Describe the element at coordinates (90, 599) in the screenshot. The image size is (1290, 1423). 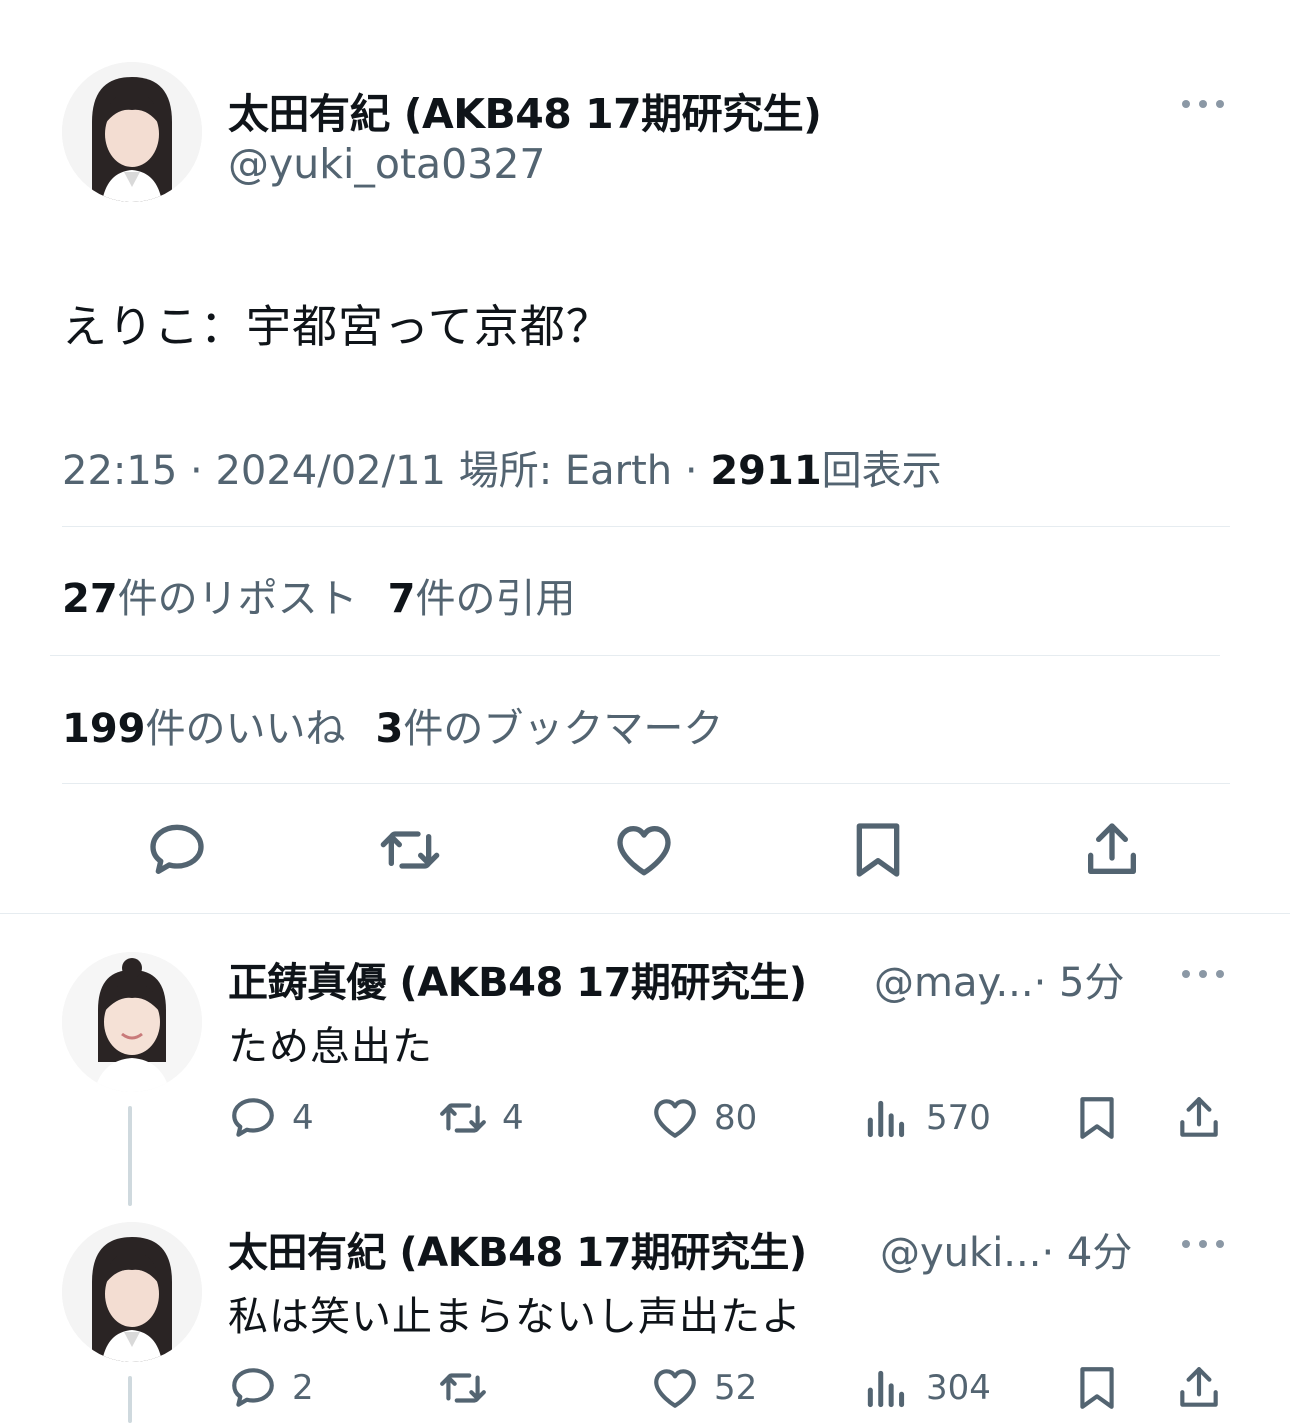
I see `reposts-count: 27` at that location.